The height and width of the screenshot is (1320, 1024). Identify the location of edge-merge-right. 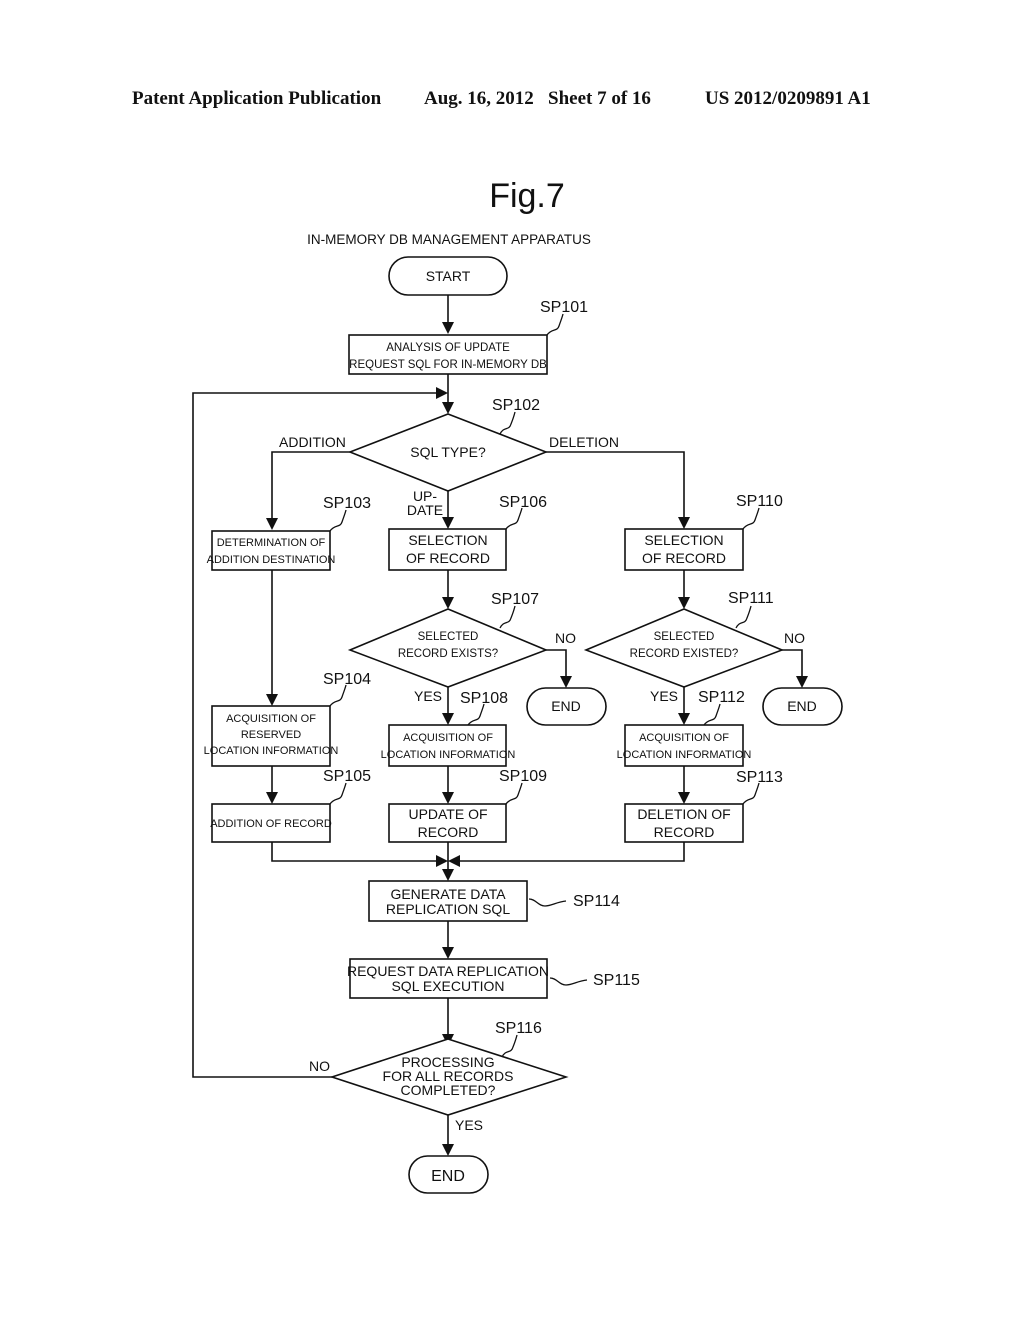
(570, 852).